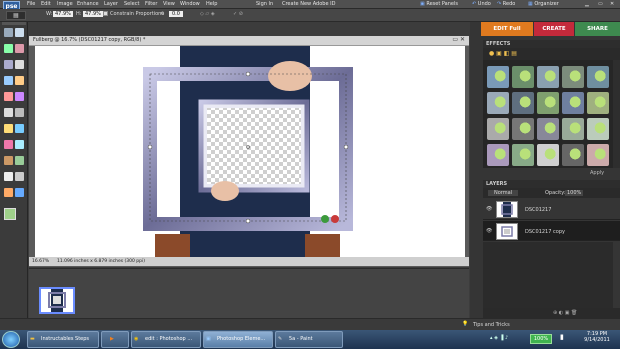  I want to click on sign-in-link: Sign In, so click(264, 4).